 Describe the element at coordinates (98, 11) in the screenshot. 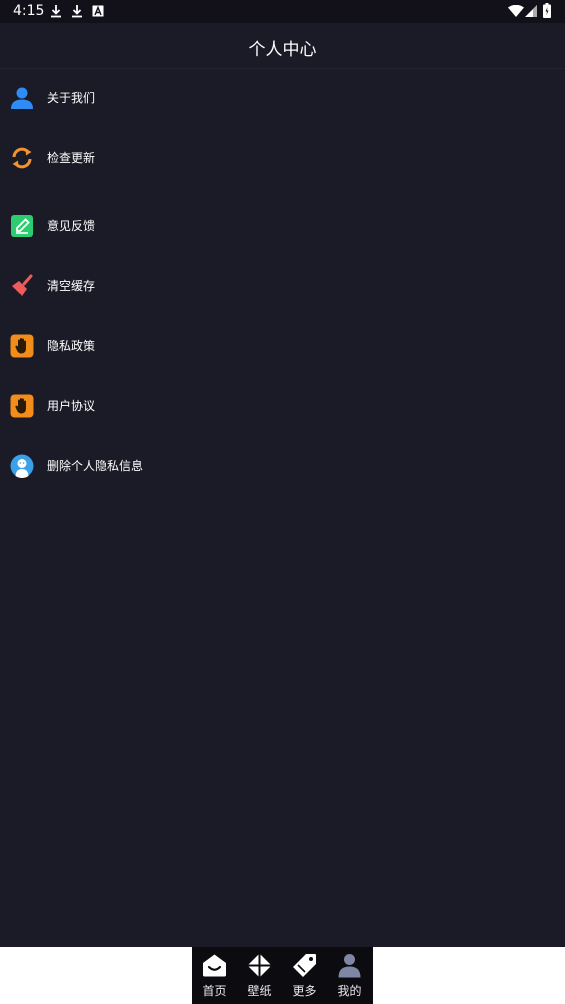

I see `font-a-icon` at that location.